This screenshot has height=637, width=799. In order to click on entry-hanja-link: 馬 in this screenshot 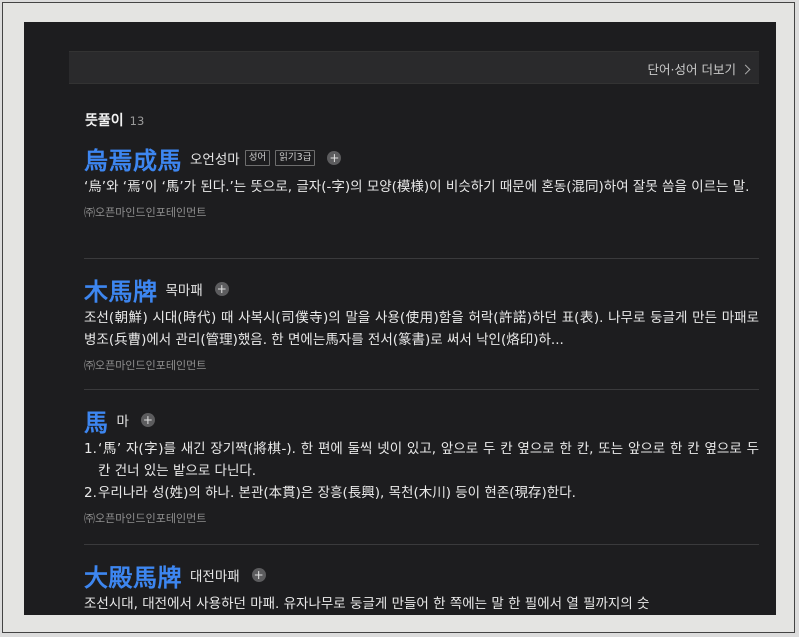, I will do `click(96, 420)`.